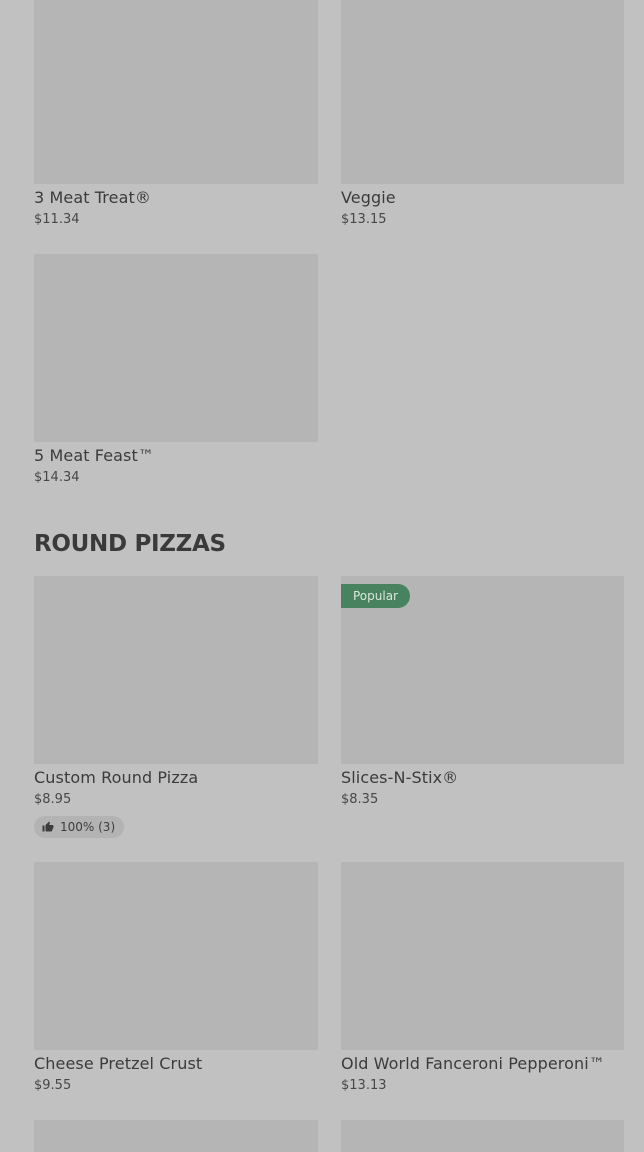 This screenshot has width=644, height=1152. I want to click on menu-item-card: Veggie $13.15, so click(482, 113).